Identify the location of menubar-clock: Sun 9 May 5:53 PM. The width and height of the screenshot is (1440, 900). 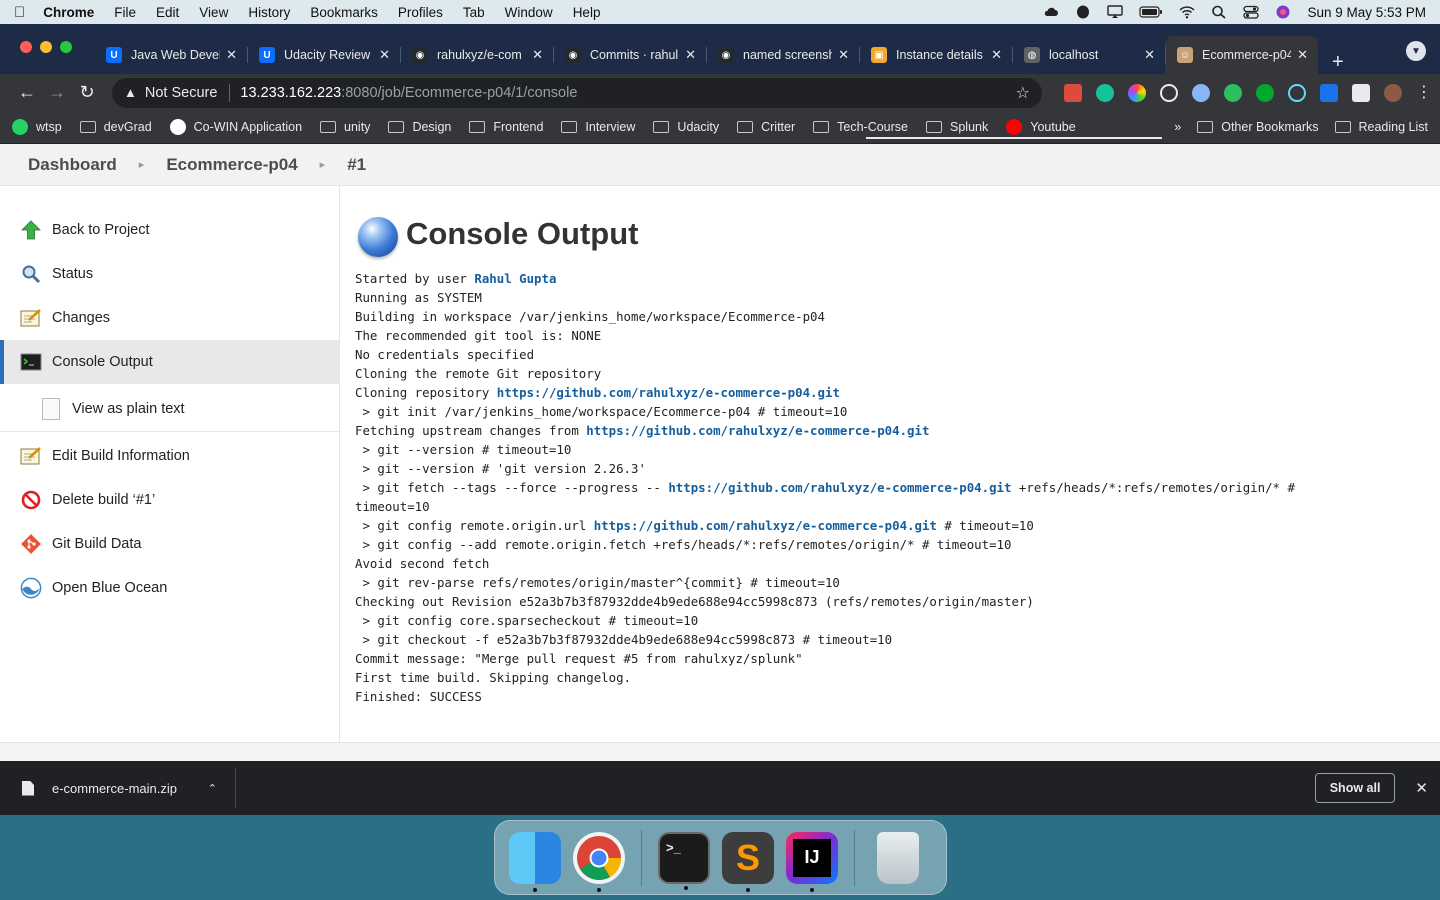
(1366, 12).